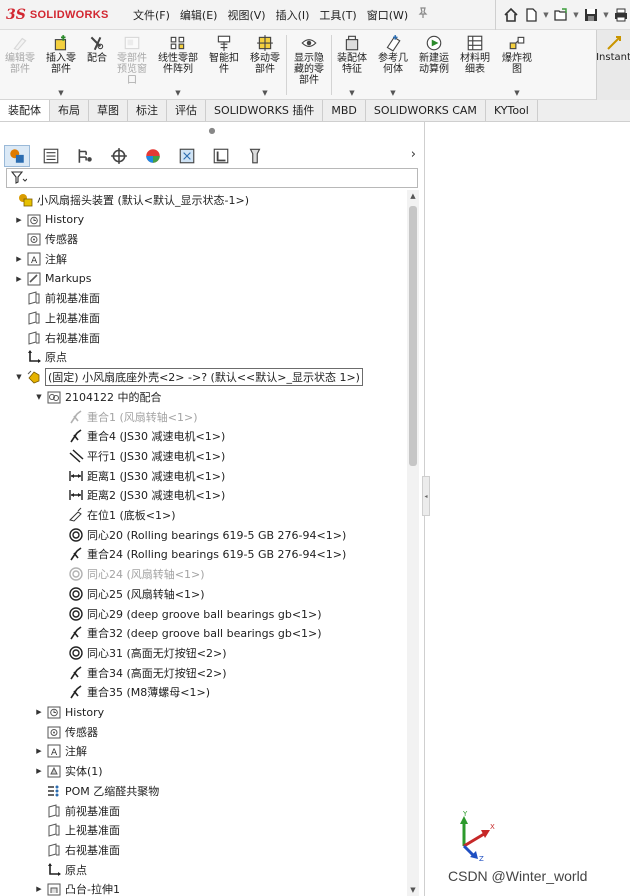 This screenshot has height=896, width=630. Describe the element at coordinates (205, 515) in the screenshot. I see `tree-item: 在位1 (底板<1>)` at that location.